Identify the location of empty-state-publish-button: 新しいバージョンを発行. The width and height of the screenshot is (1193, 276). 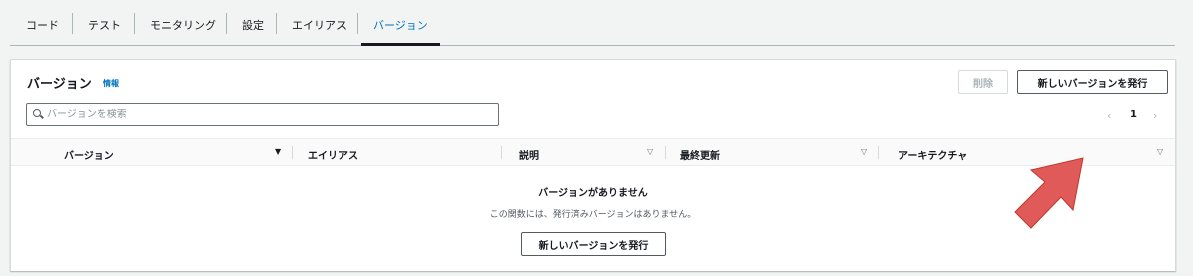
(593, 244).